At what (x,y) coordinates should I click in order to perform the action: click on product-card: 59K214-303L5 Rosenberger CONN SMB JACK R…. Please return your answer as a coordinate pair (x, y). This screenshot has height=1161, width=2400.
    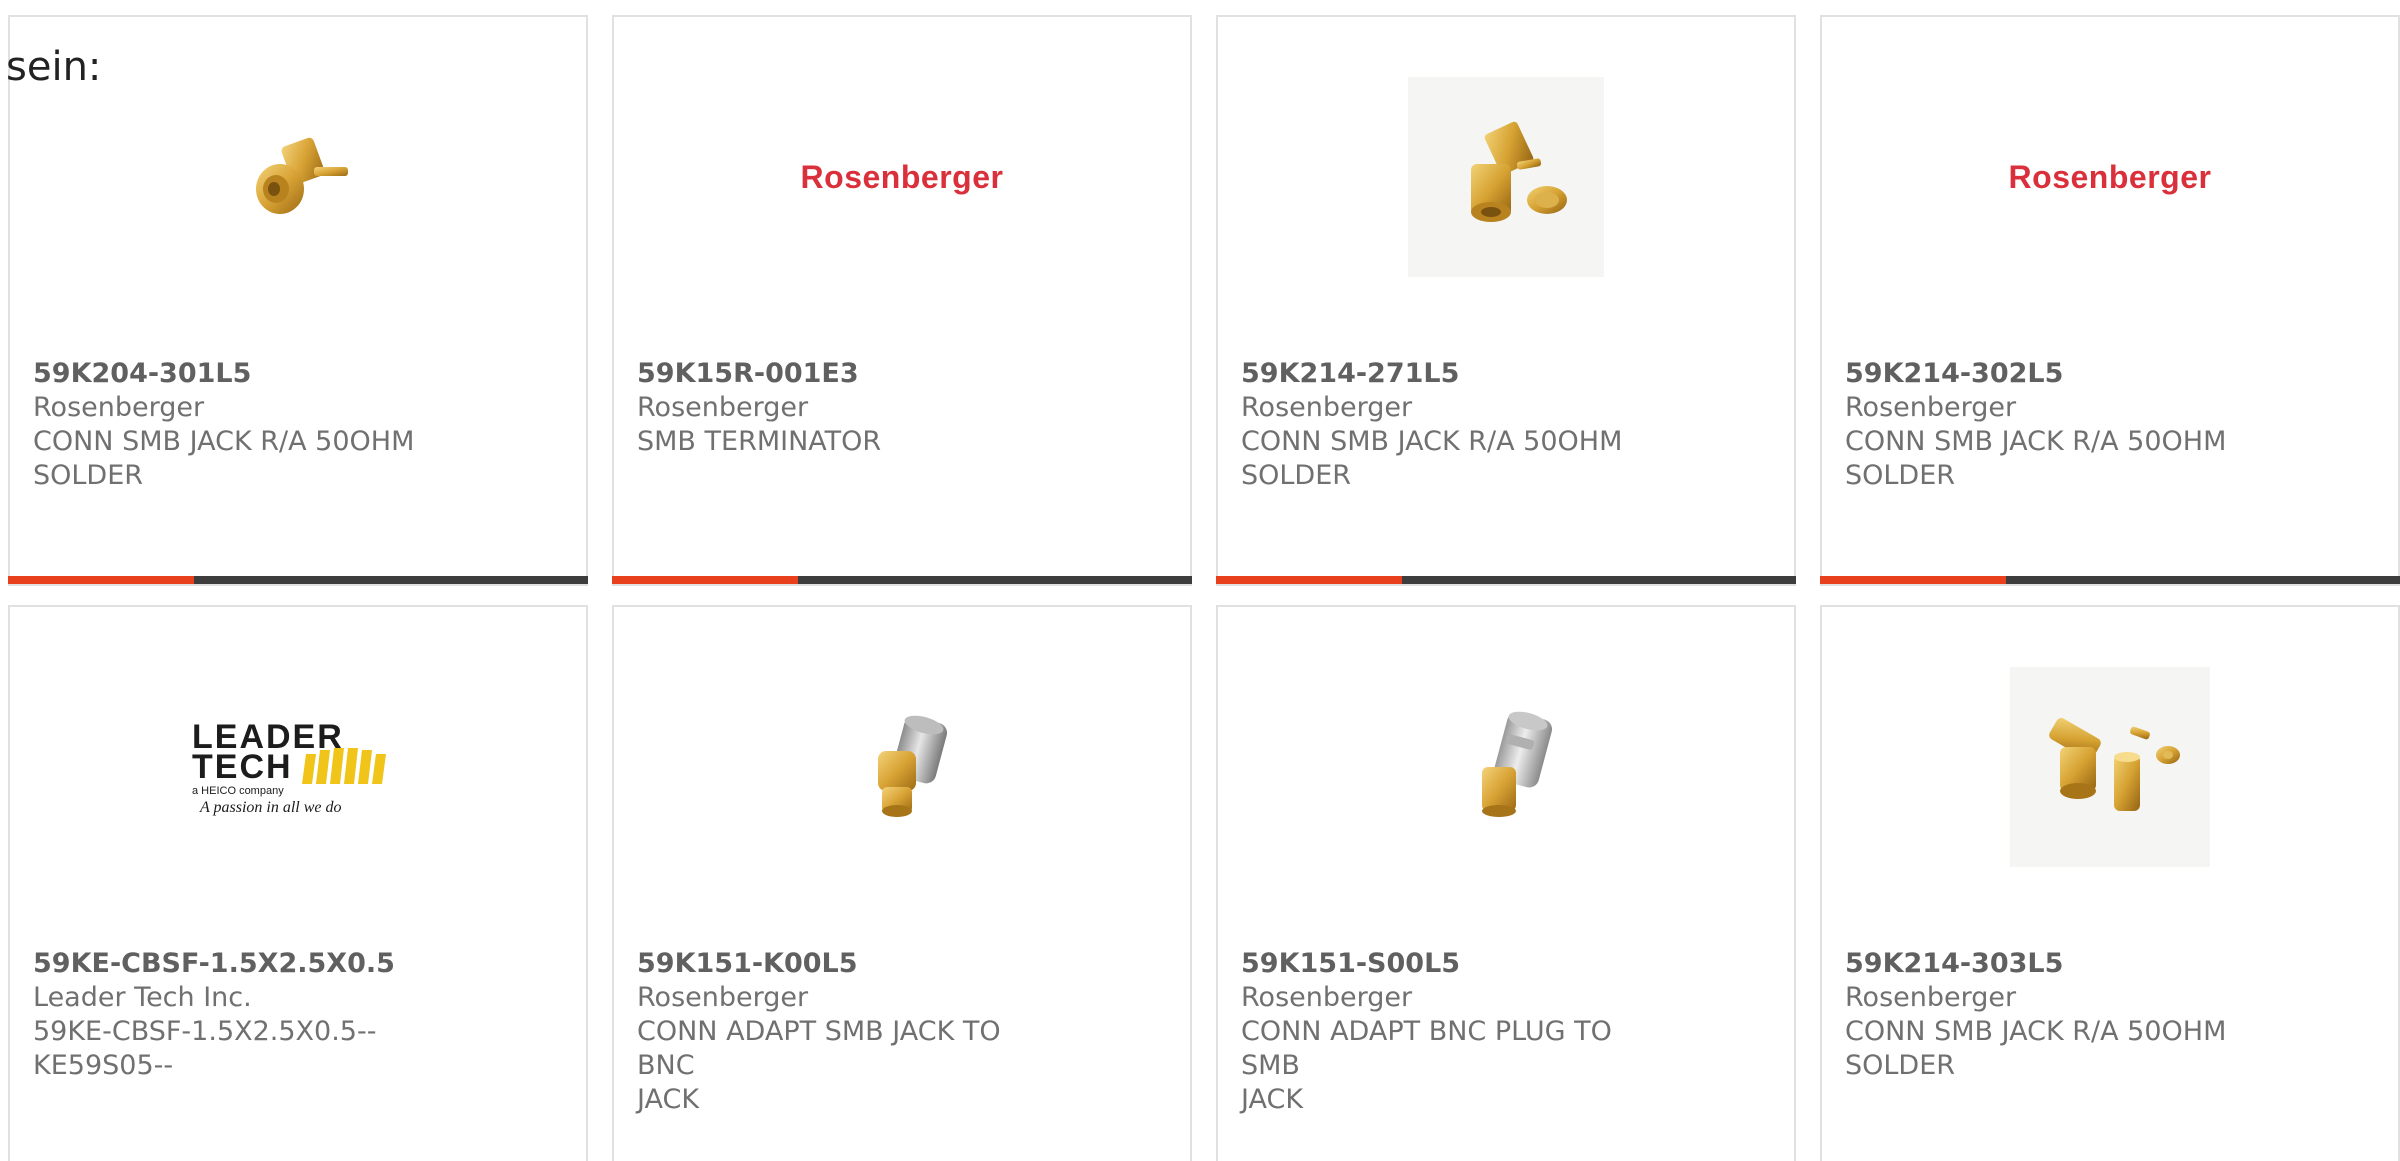
    Looking at the image, I should click on (2110, 883).